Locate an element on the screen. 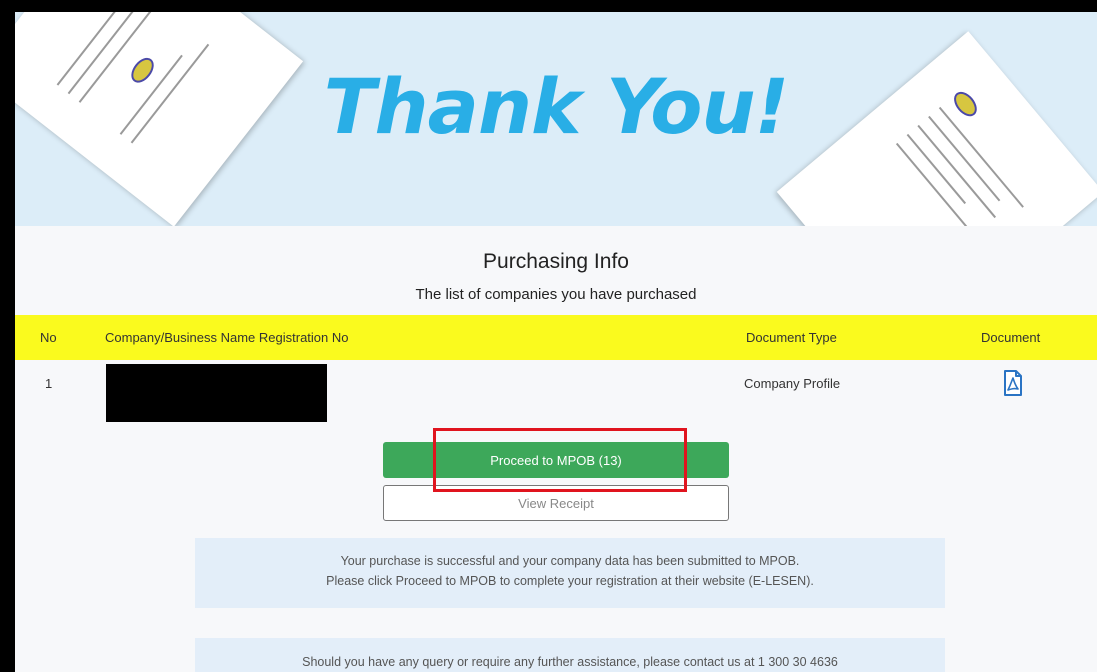 Image resolution: width=1097 pixels, height=672 pixels. row-number: 1 is located at coordinates (49, 383).